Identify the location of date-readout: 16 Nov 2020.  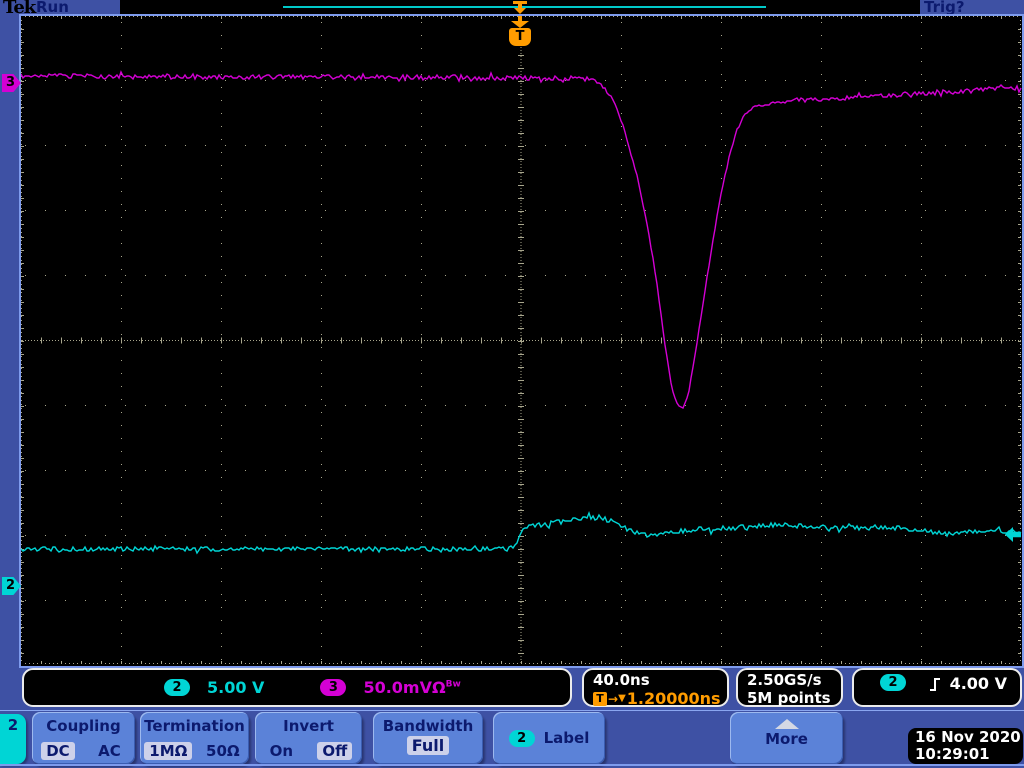
(968, 737).